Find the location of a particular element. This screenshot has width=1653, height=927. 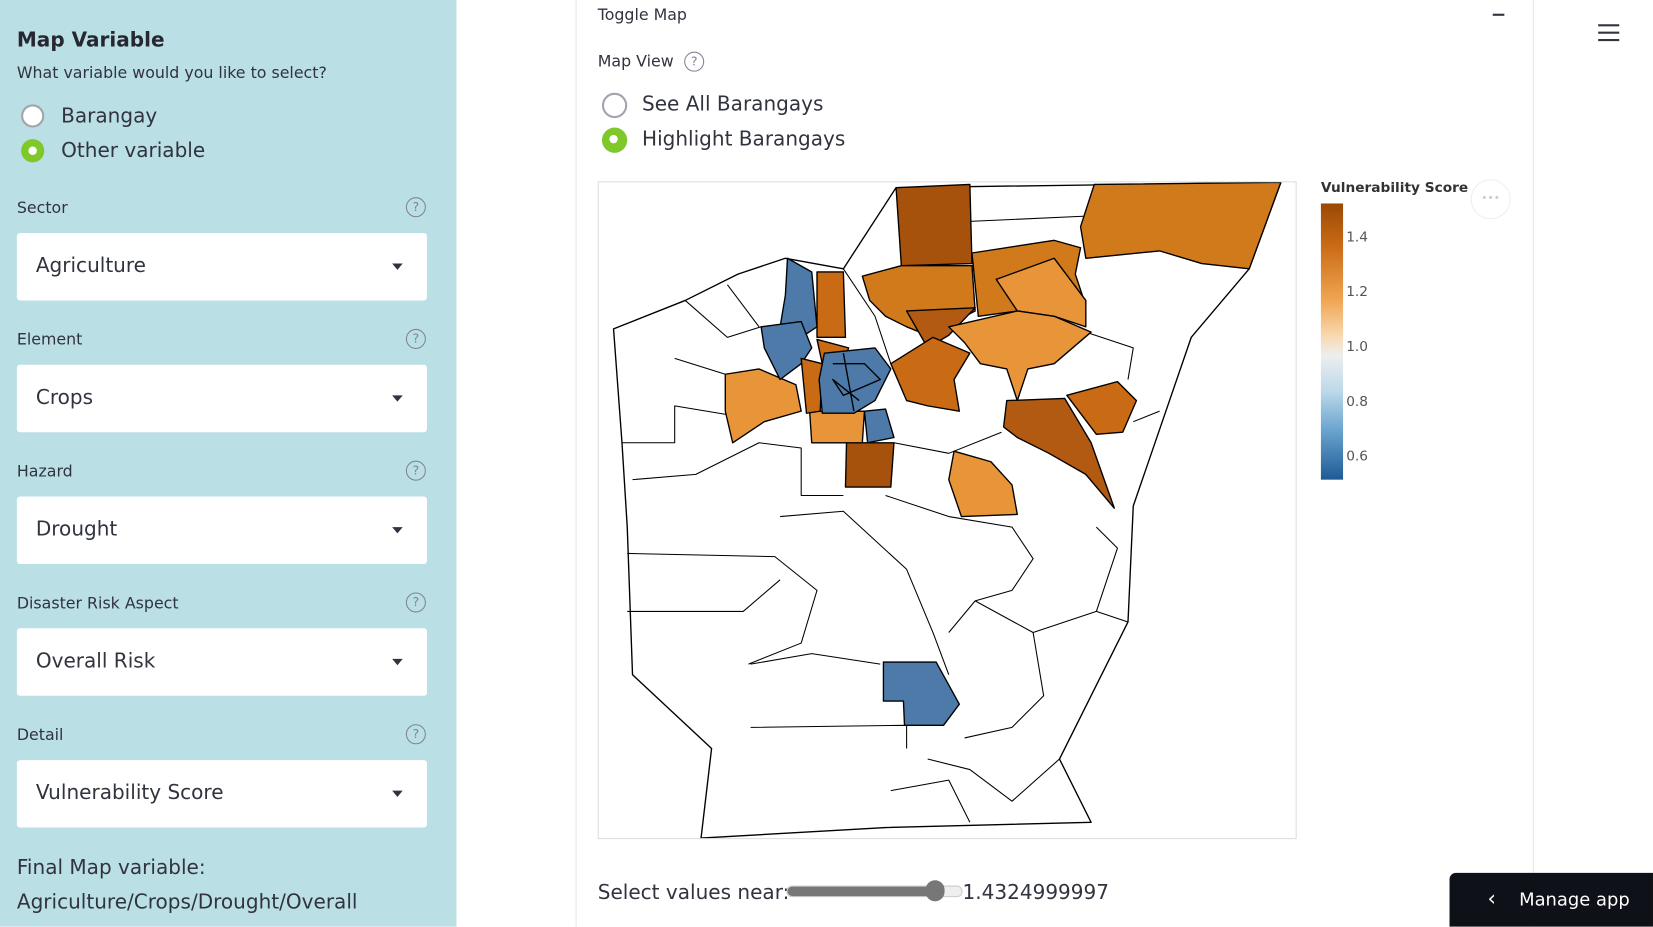

legend-tick: 0.6 is located at coordinates (1357, 457).